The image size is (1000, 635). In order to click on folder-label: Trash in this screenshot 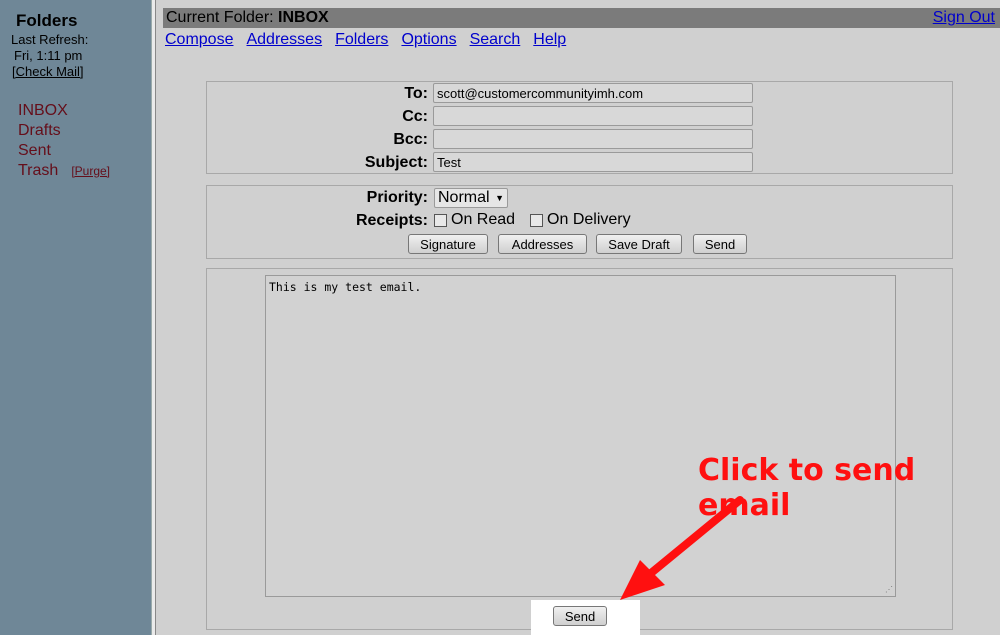, I will do `click(38, 170)`.